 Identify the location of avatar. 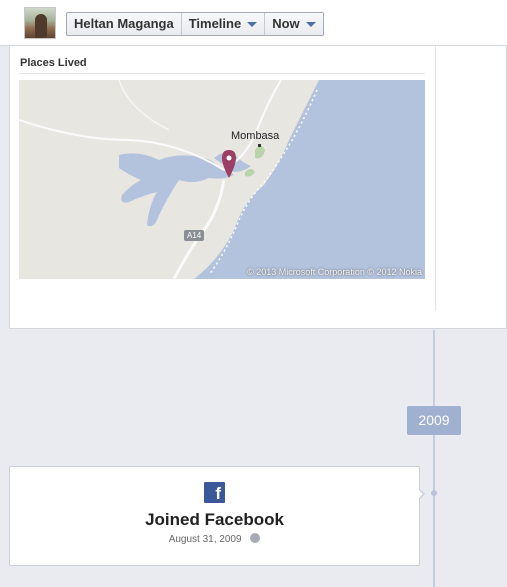
(40, 23).